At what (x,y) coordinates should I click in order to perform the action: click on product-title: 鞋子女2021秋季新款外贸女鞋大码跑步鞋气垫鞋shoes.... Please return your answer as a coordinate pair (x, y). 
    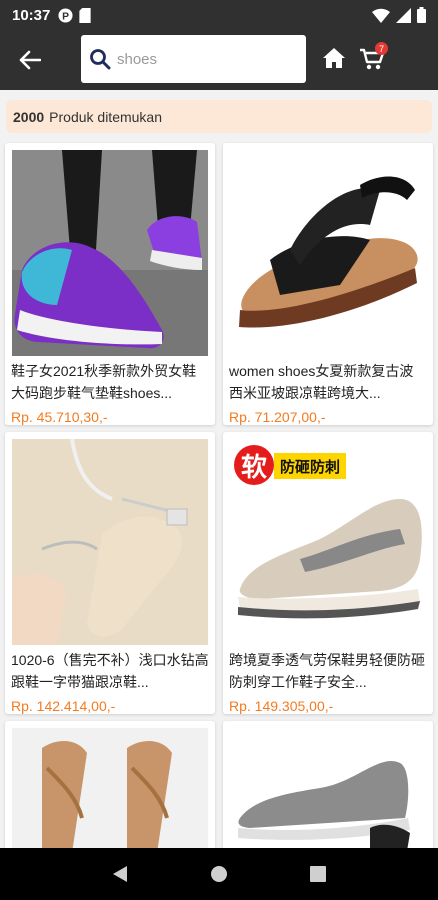
    Looking at the image, I should click on (104, 382).